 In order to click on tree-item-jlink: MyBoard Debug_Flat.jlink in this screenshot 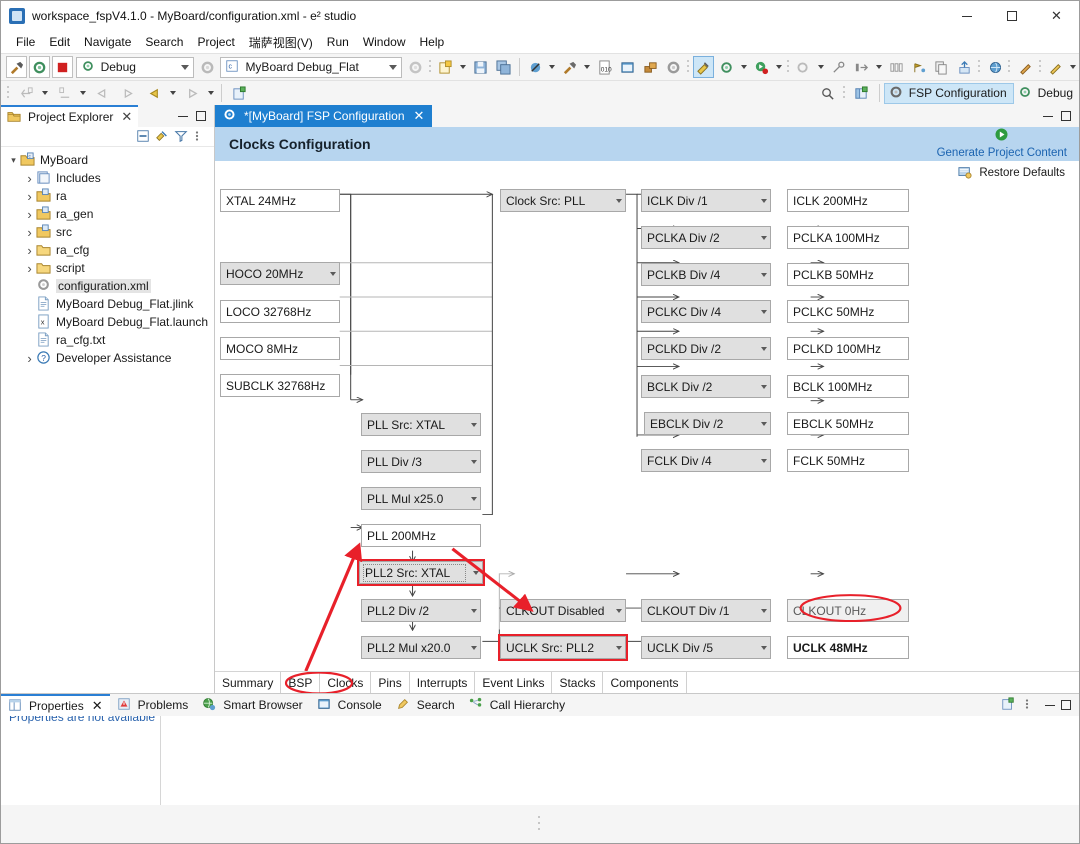, I will do `click(107, 304)`.